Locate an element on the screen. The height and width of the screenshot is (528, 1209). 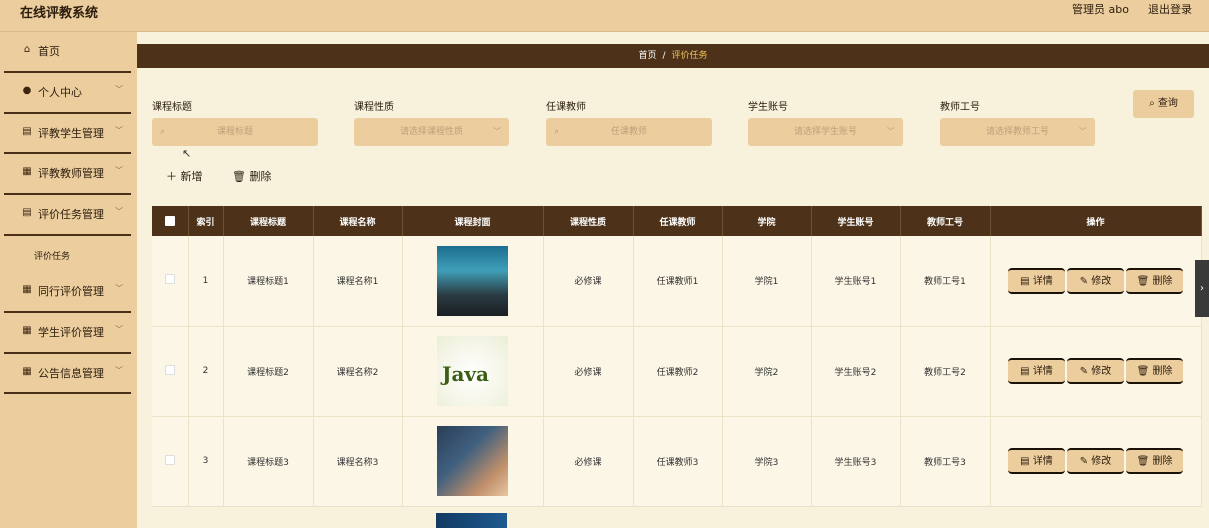
grid-icon: ▦ is located at coordinates (27, 289).